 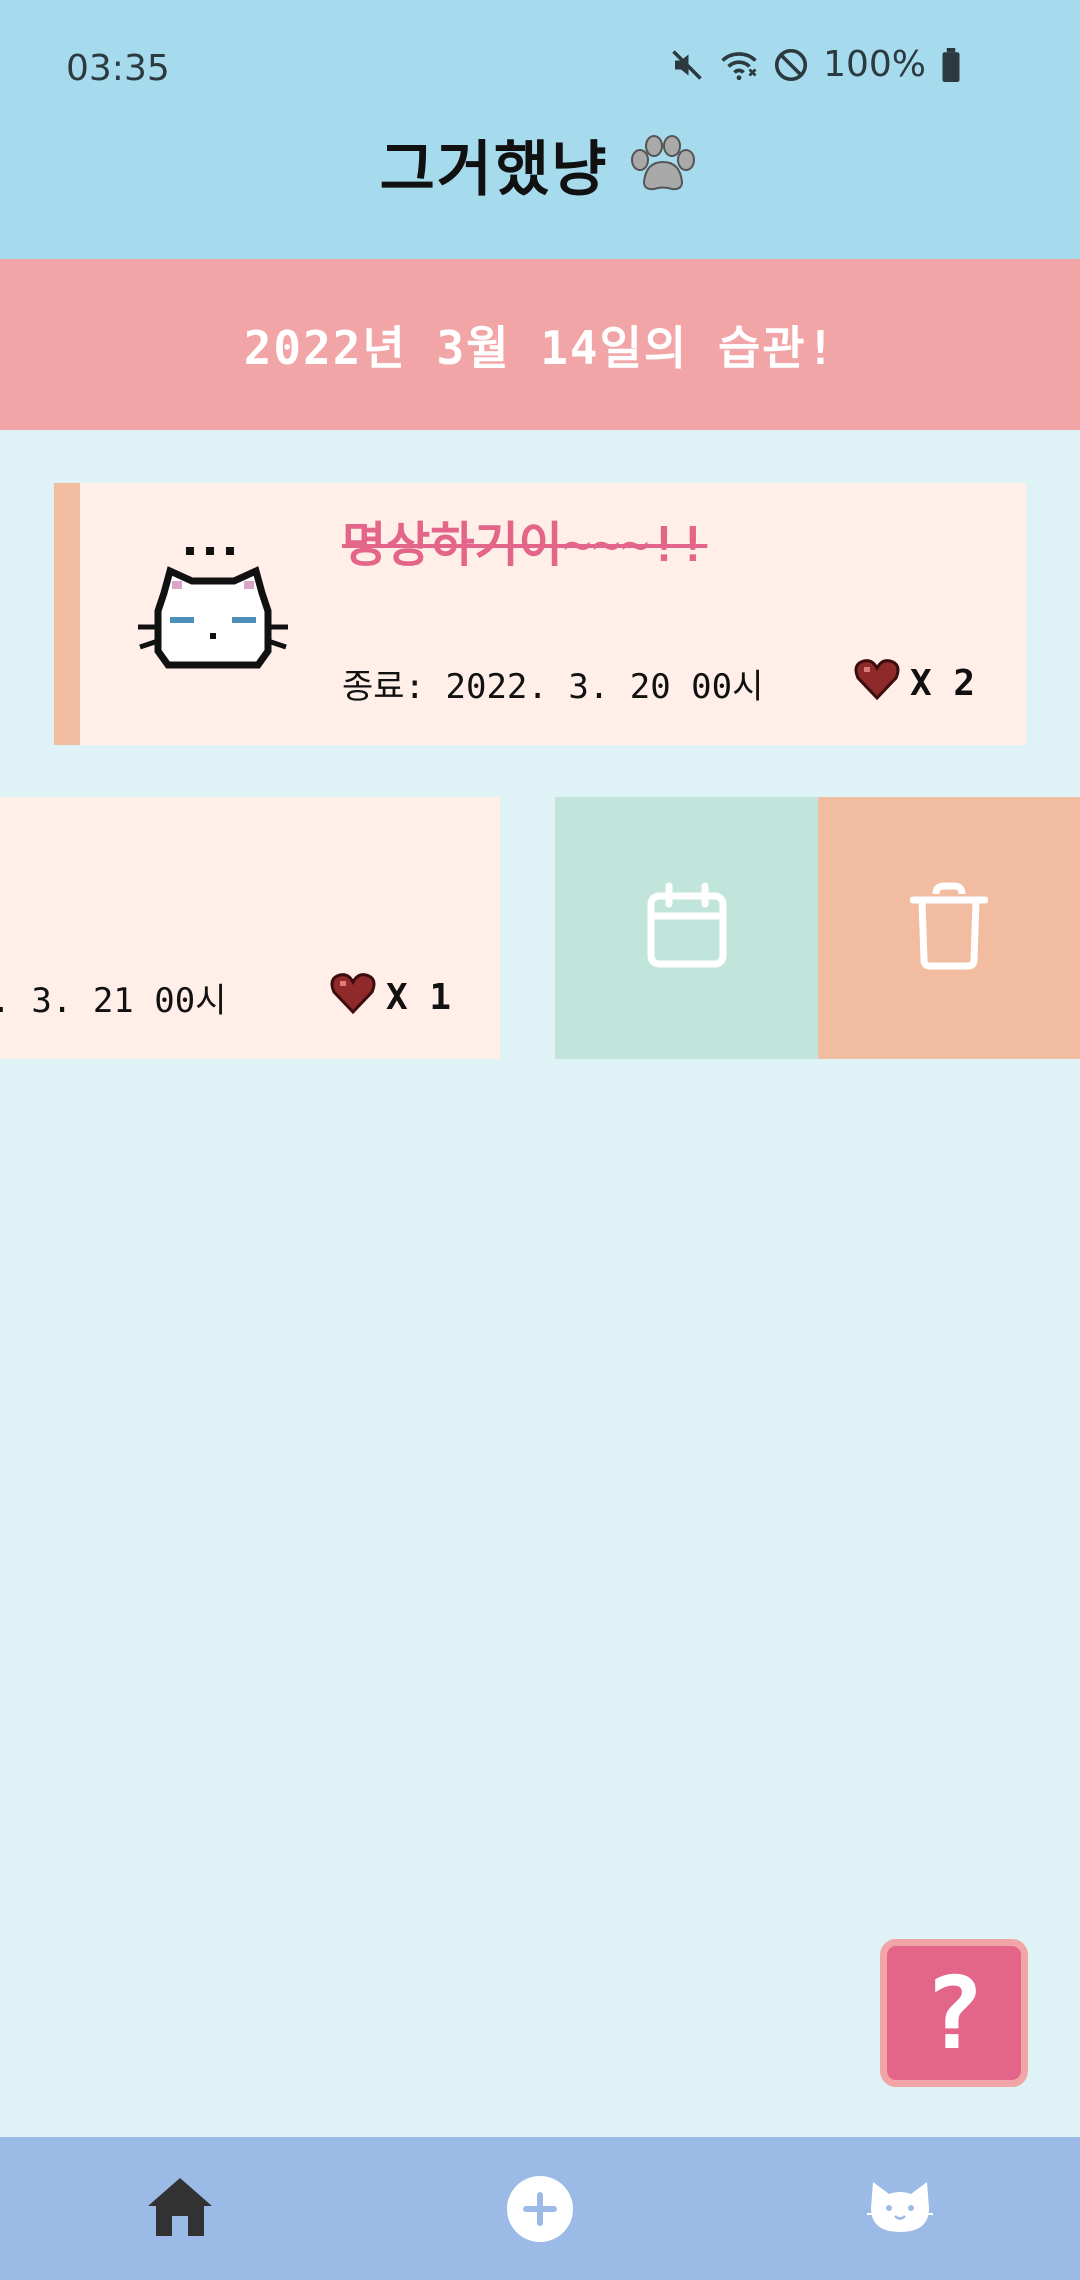 What do you see at coordinates (118, 68) in the screenshot?
I see `status-time: 03:35` at bounding box center [118, 68].